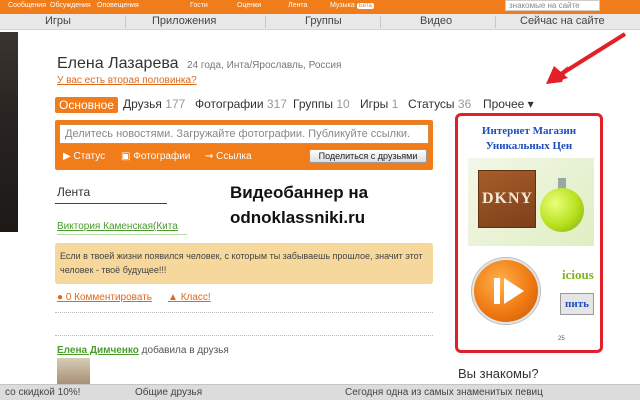  Describe the element at coordinates (395, 104) in the screenshot. I see `tab-games-count: 1` at that location.